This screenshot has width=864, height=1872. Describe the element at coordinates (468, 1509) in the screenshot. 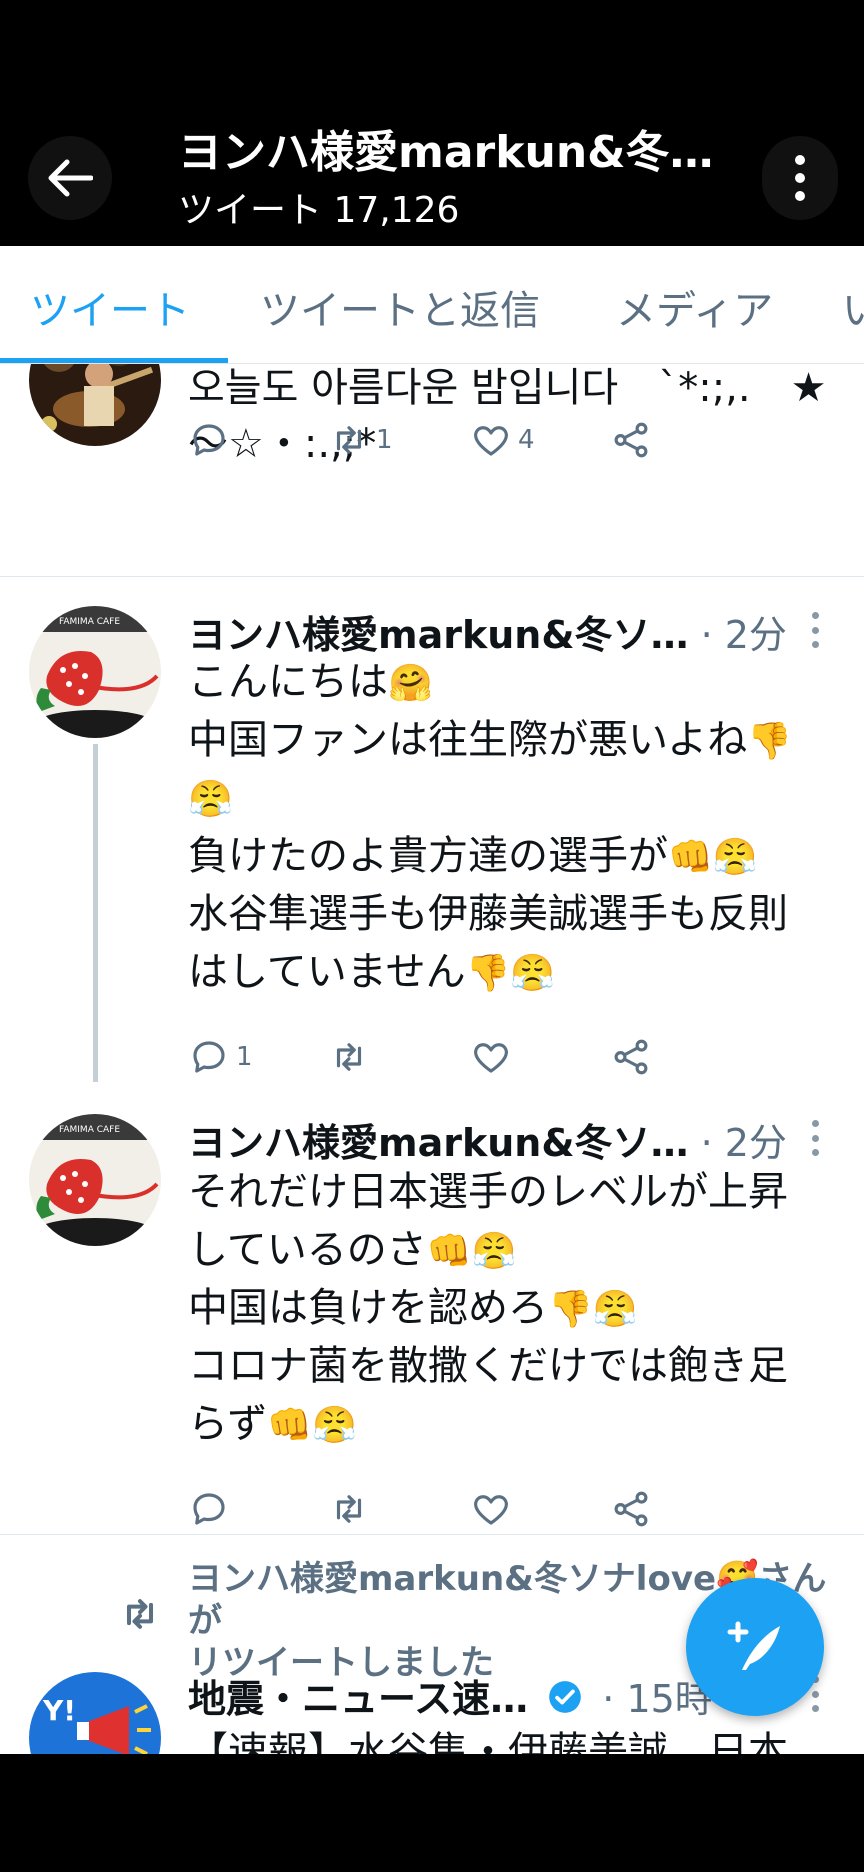

I see `tweet-3-controls` at that location.